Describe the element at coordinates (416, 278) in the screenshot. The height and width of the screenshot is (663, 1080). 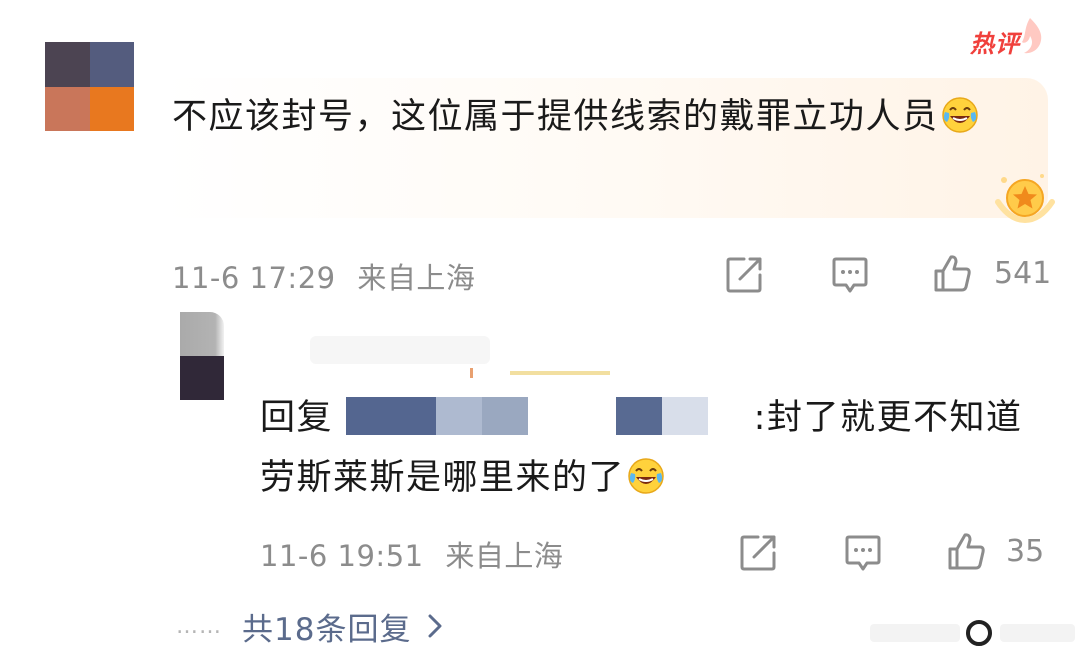
I see `comment-location: 来自上海` at that location.